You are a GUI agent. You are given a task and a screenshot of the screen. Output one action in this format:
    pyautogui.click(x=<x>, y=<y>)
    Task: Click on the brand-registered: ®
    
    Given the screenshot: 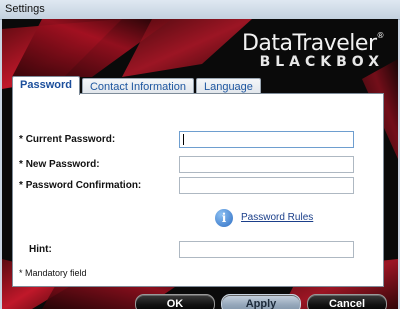 What is the action you would take?
    pyautogui.click(x=380, y=35)
    